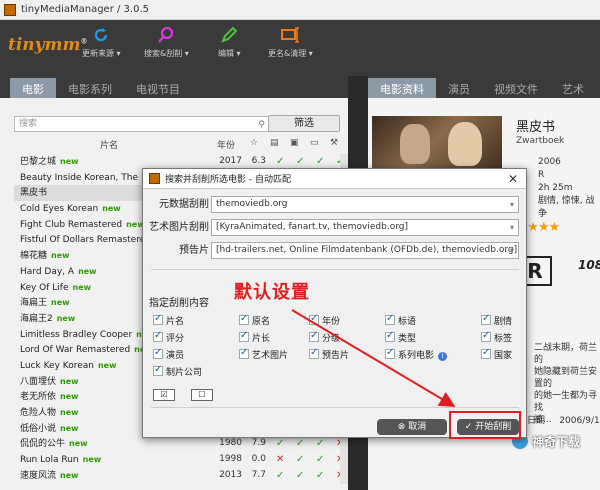 This screenshot has height=490, width=600. Describe the element at coordinates (258, 459) in the screenshot. I see `rating-cell: 0.0` at that location.